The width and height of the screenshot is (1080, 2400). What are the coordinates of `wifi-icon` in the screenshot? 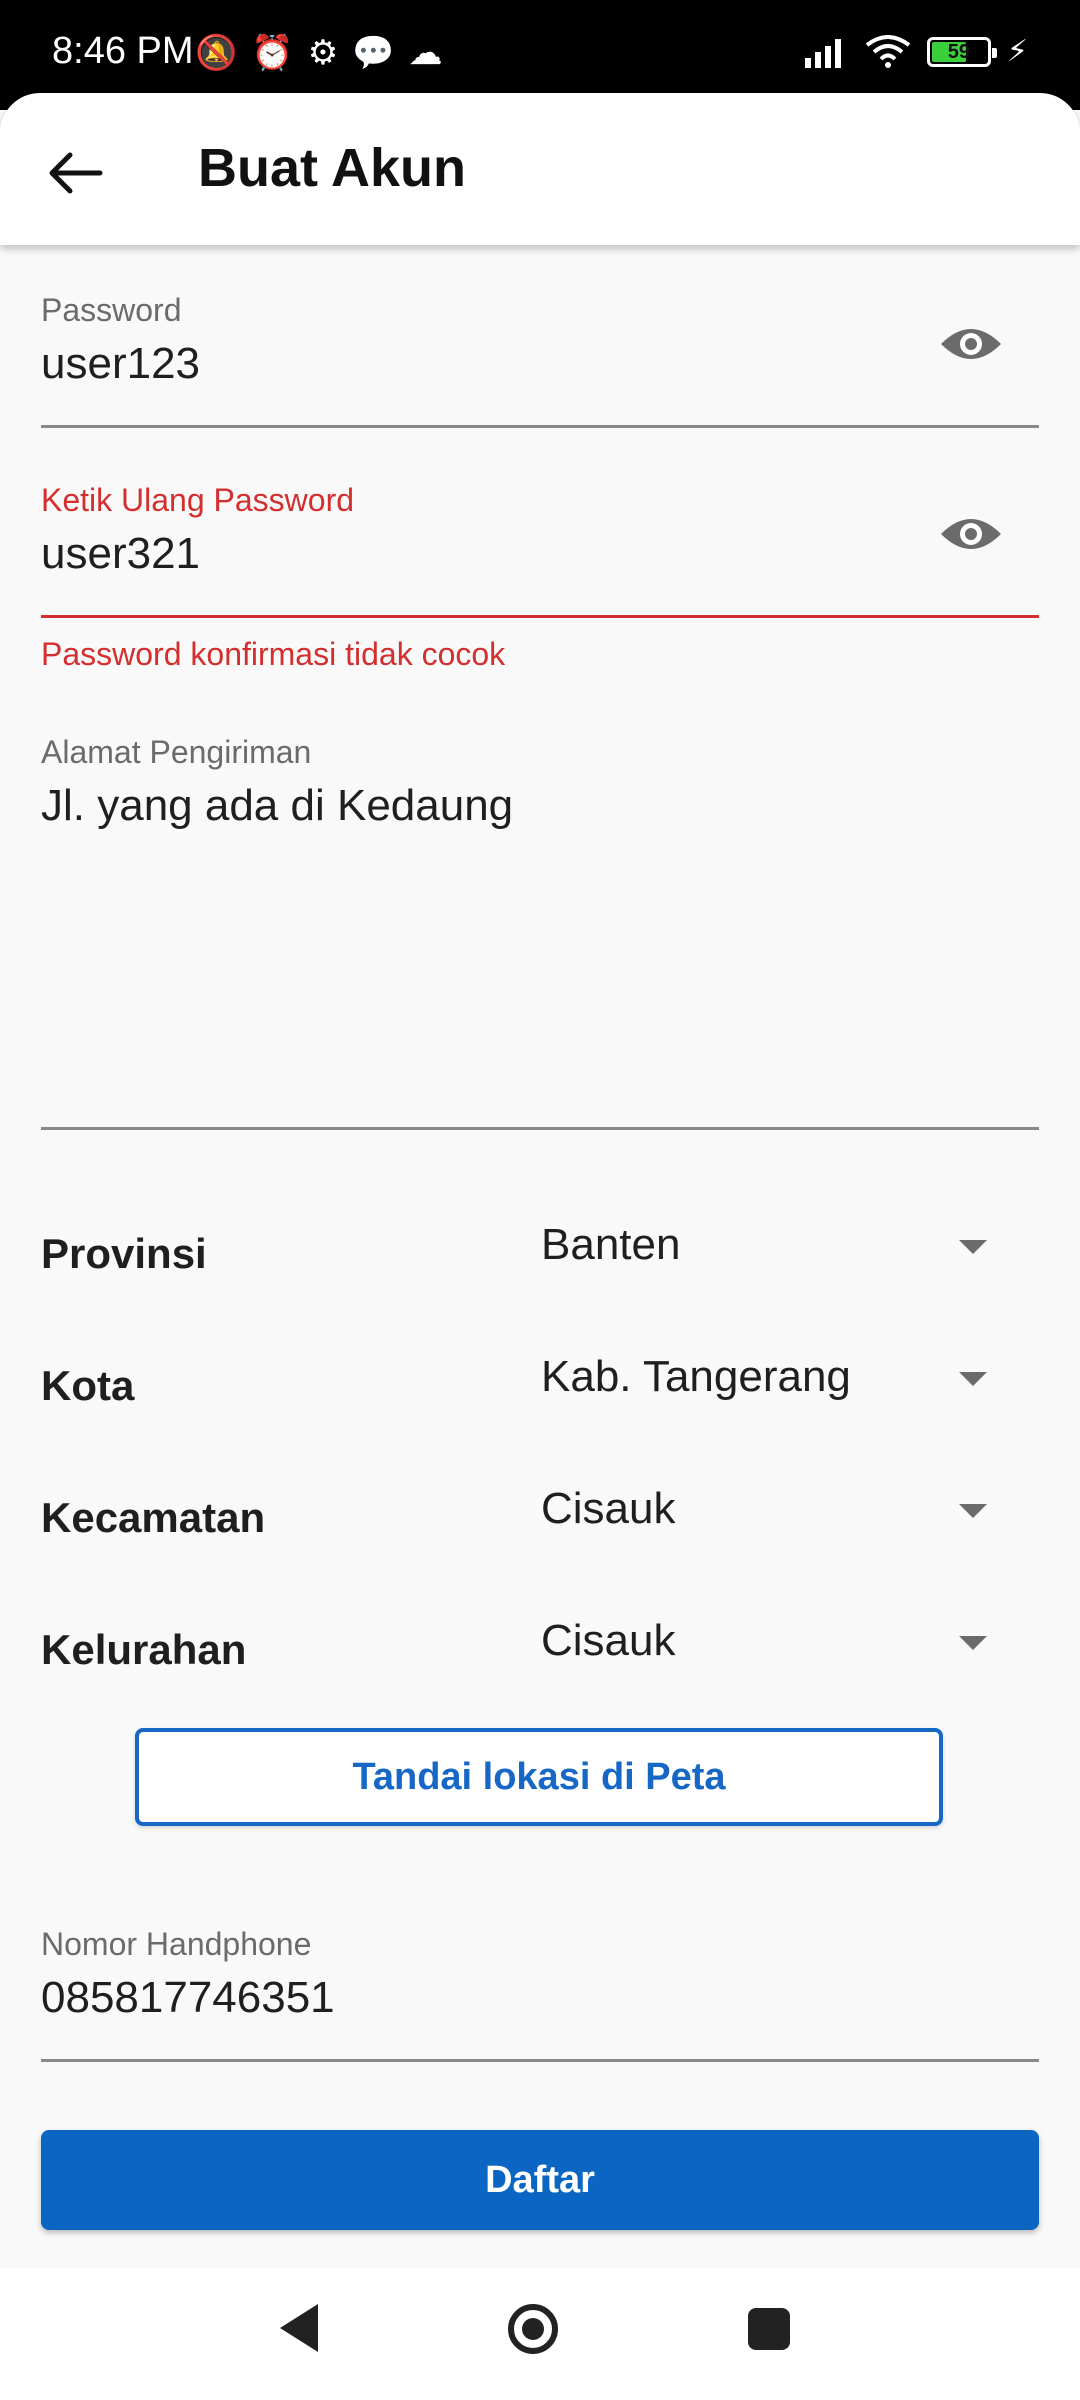 It's located at (888, 51).